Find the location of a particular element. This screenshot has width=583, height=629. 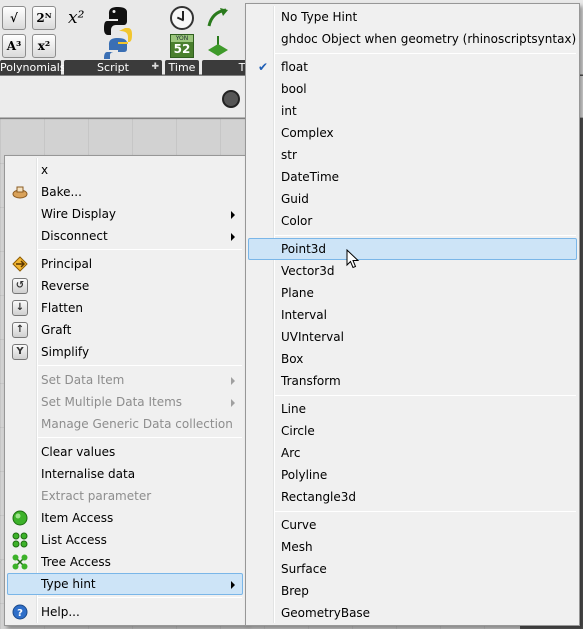

menu-item-principal: Principal is located at coordinates (125, 264).